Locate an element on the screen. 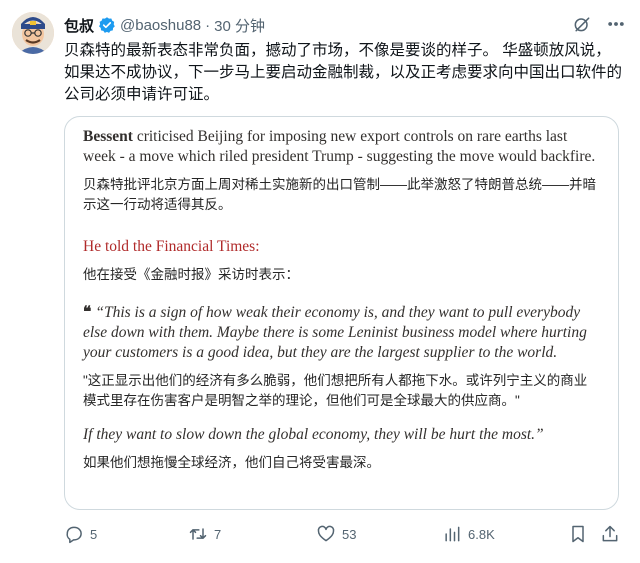  share-button is located at coordinates (610, 534).